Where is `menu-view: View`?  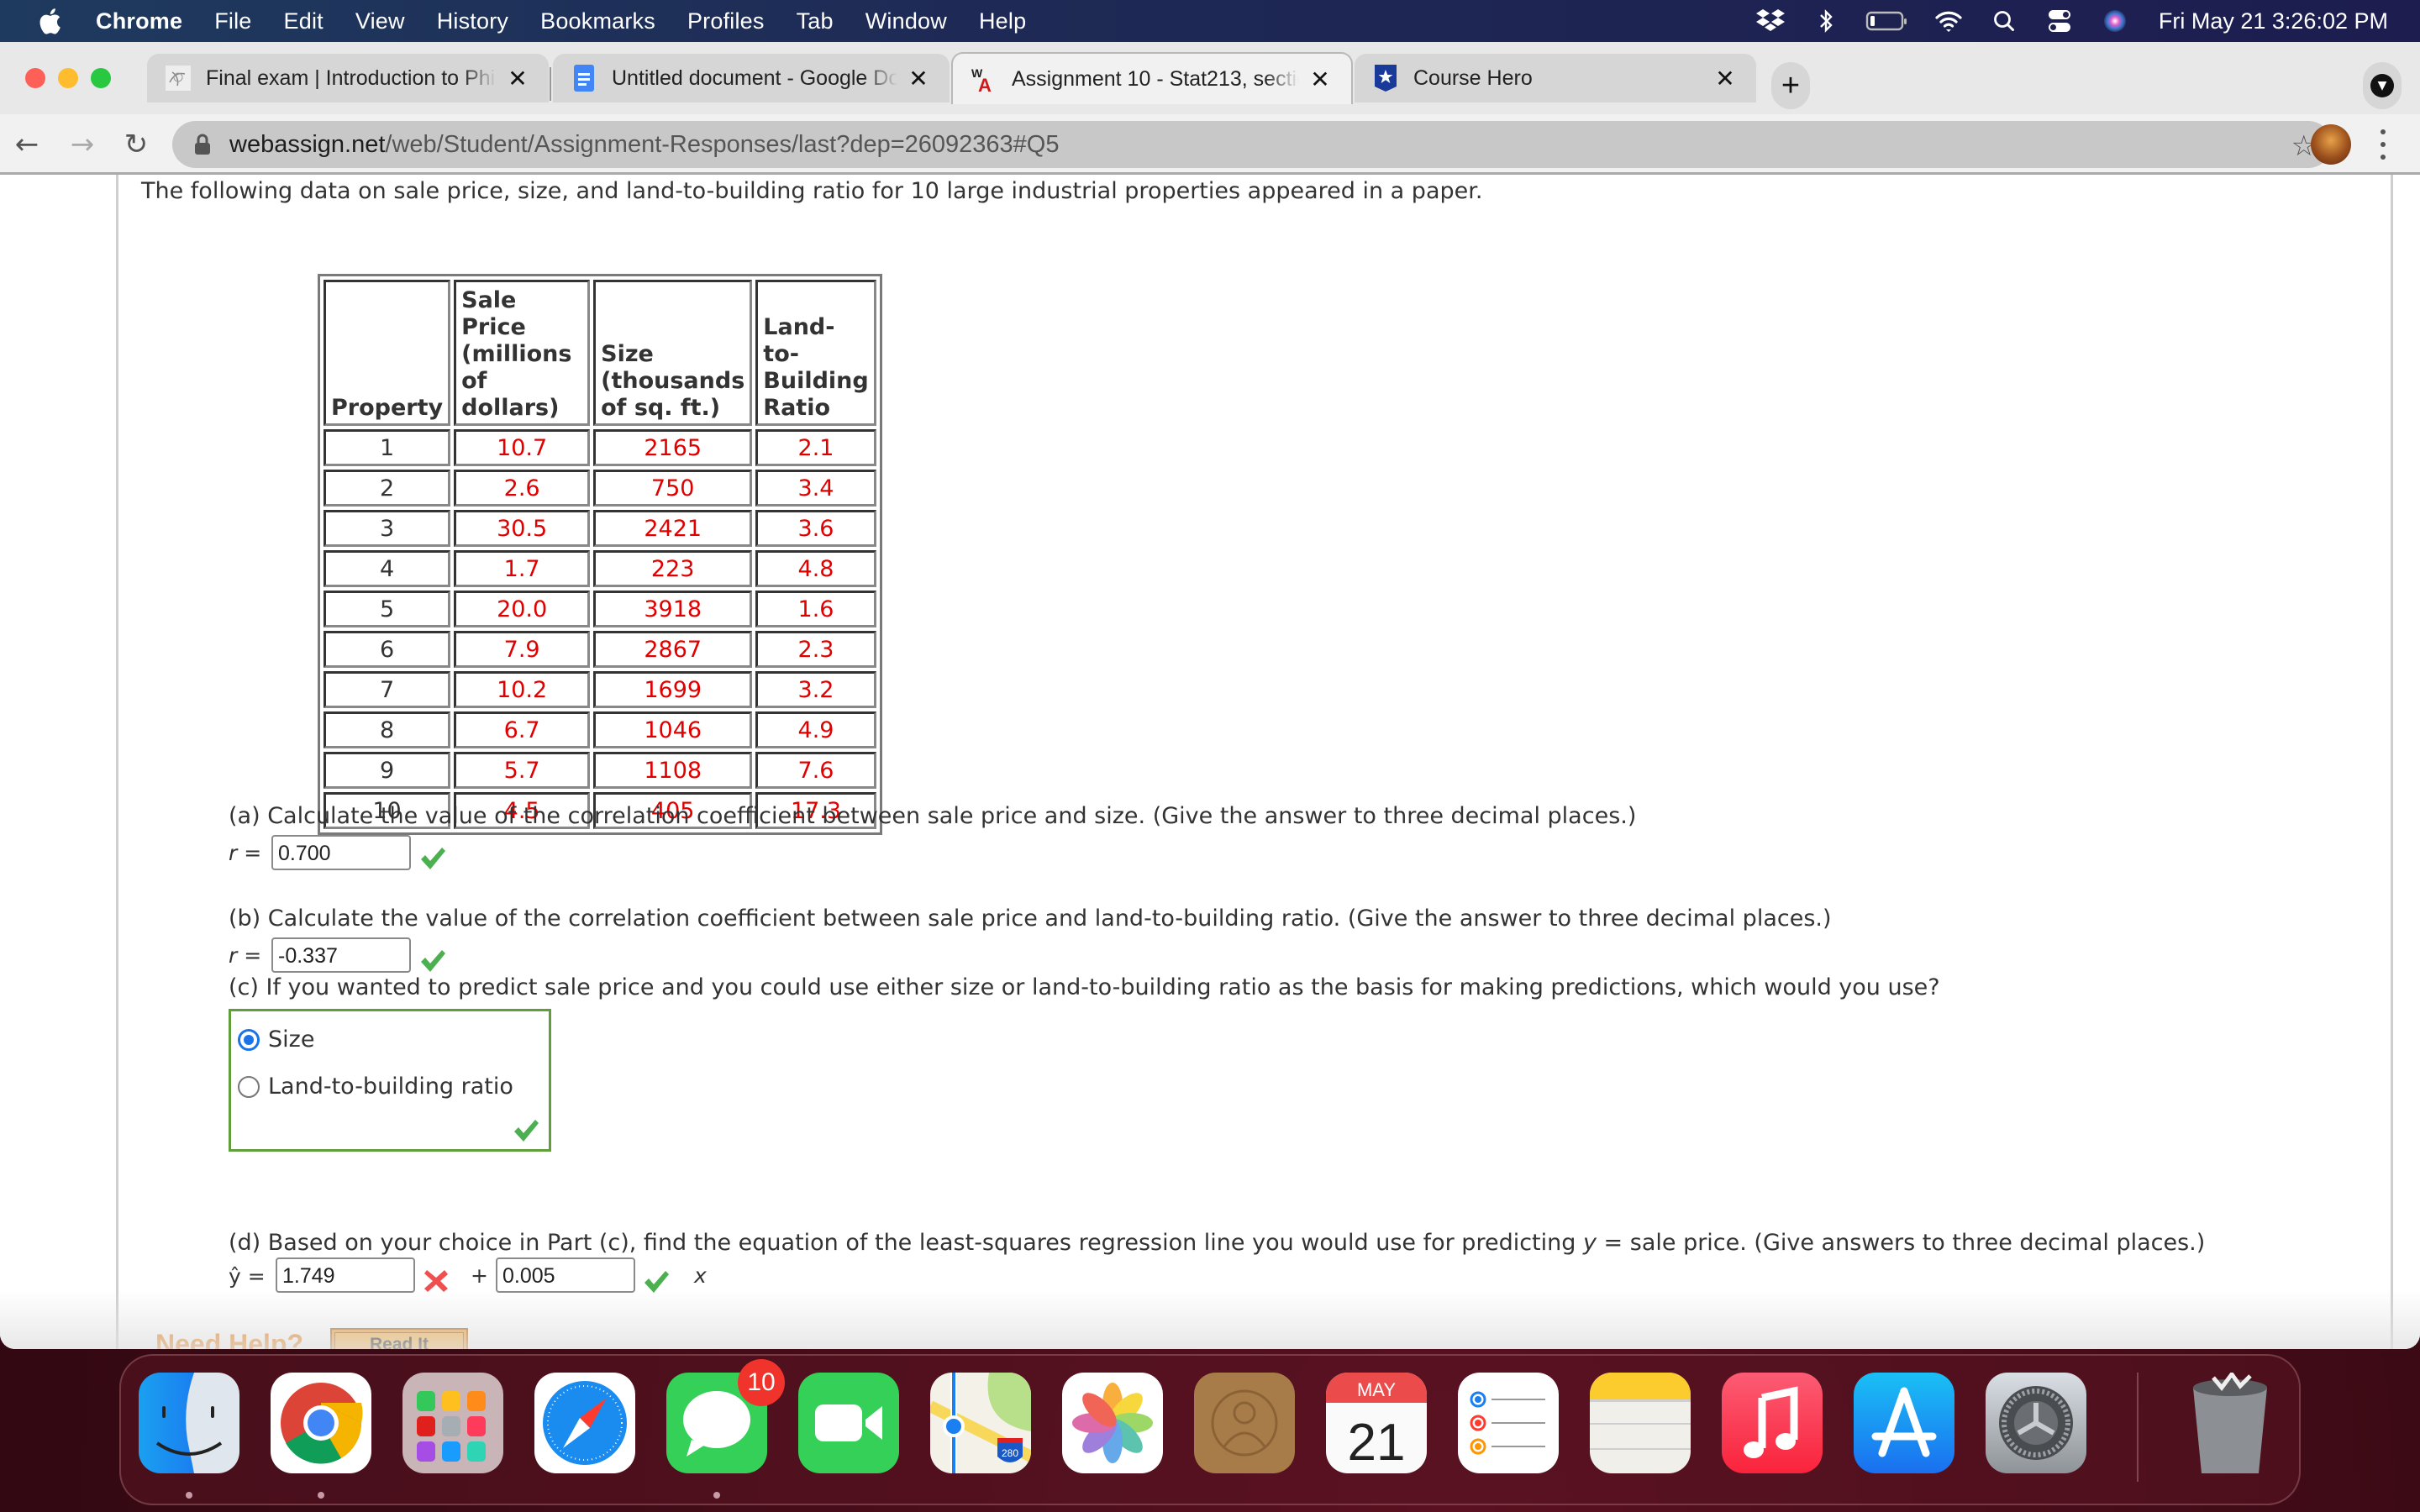
menu-view: View is located at coordinates (380, 21).